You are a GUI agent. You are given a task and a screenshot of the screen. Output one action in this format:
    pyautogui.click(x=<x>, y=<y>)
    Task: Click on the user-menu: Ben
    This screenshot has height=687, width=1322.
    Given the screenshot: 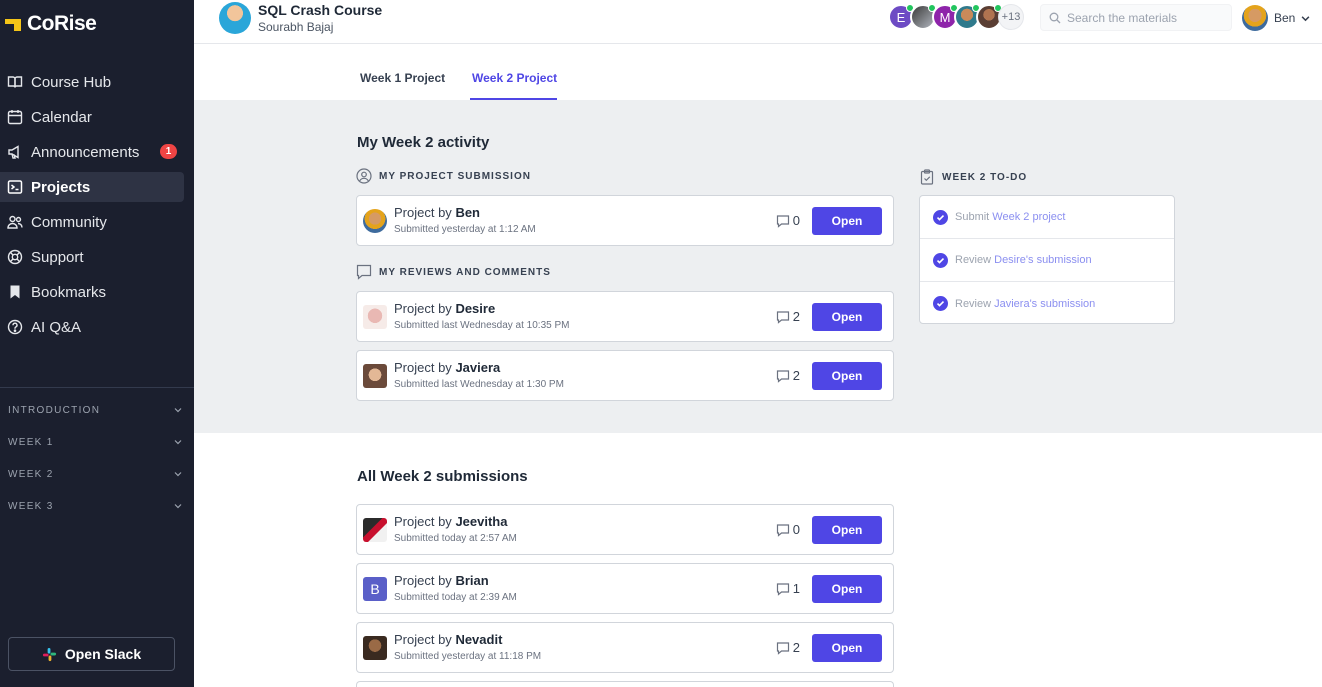 What is the action you would take?
    pyautogui.click(x=1276, y=18)
    